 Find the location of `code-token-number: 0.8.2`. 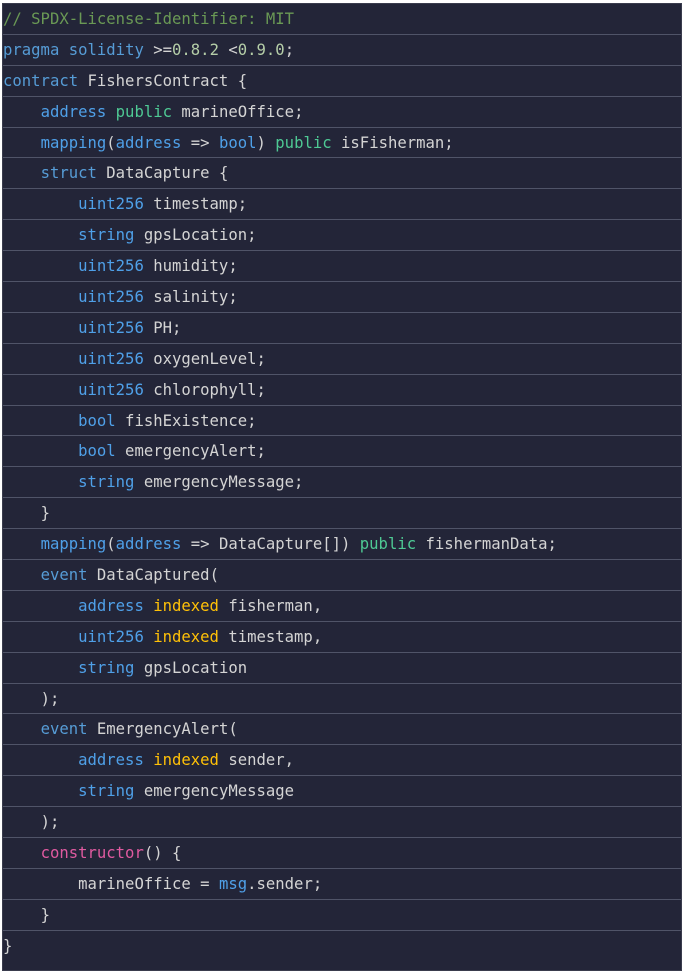

code-token-number: 0.8.2 is located at coordinates (195, 49).